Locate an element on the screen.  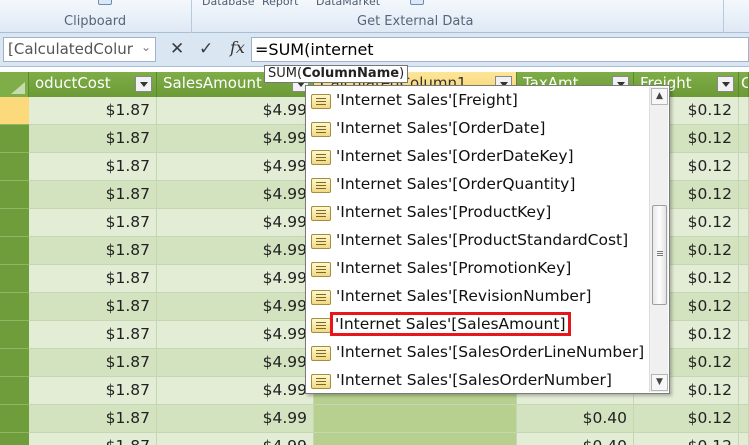
autocomplete-item: 'Internet Sales'[SalesAmount] is located at coordinates (477, 325).